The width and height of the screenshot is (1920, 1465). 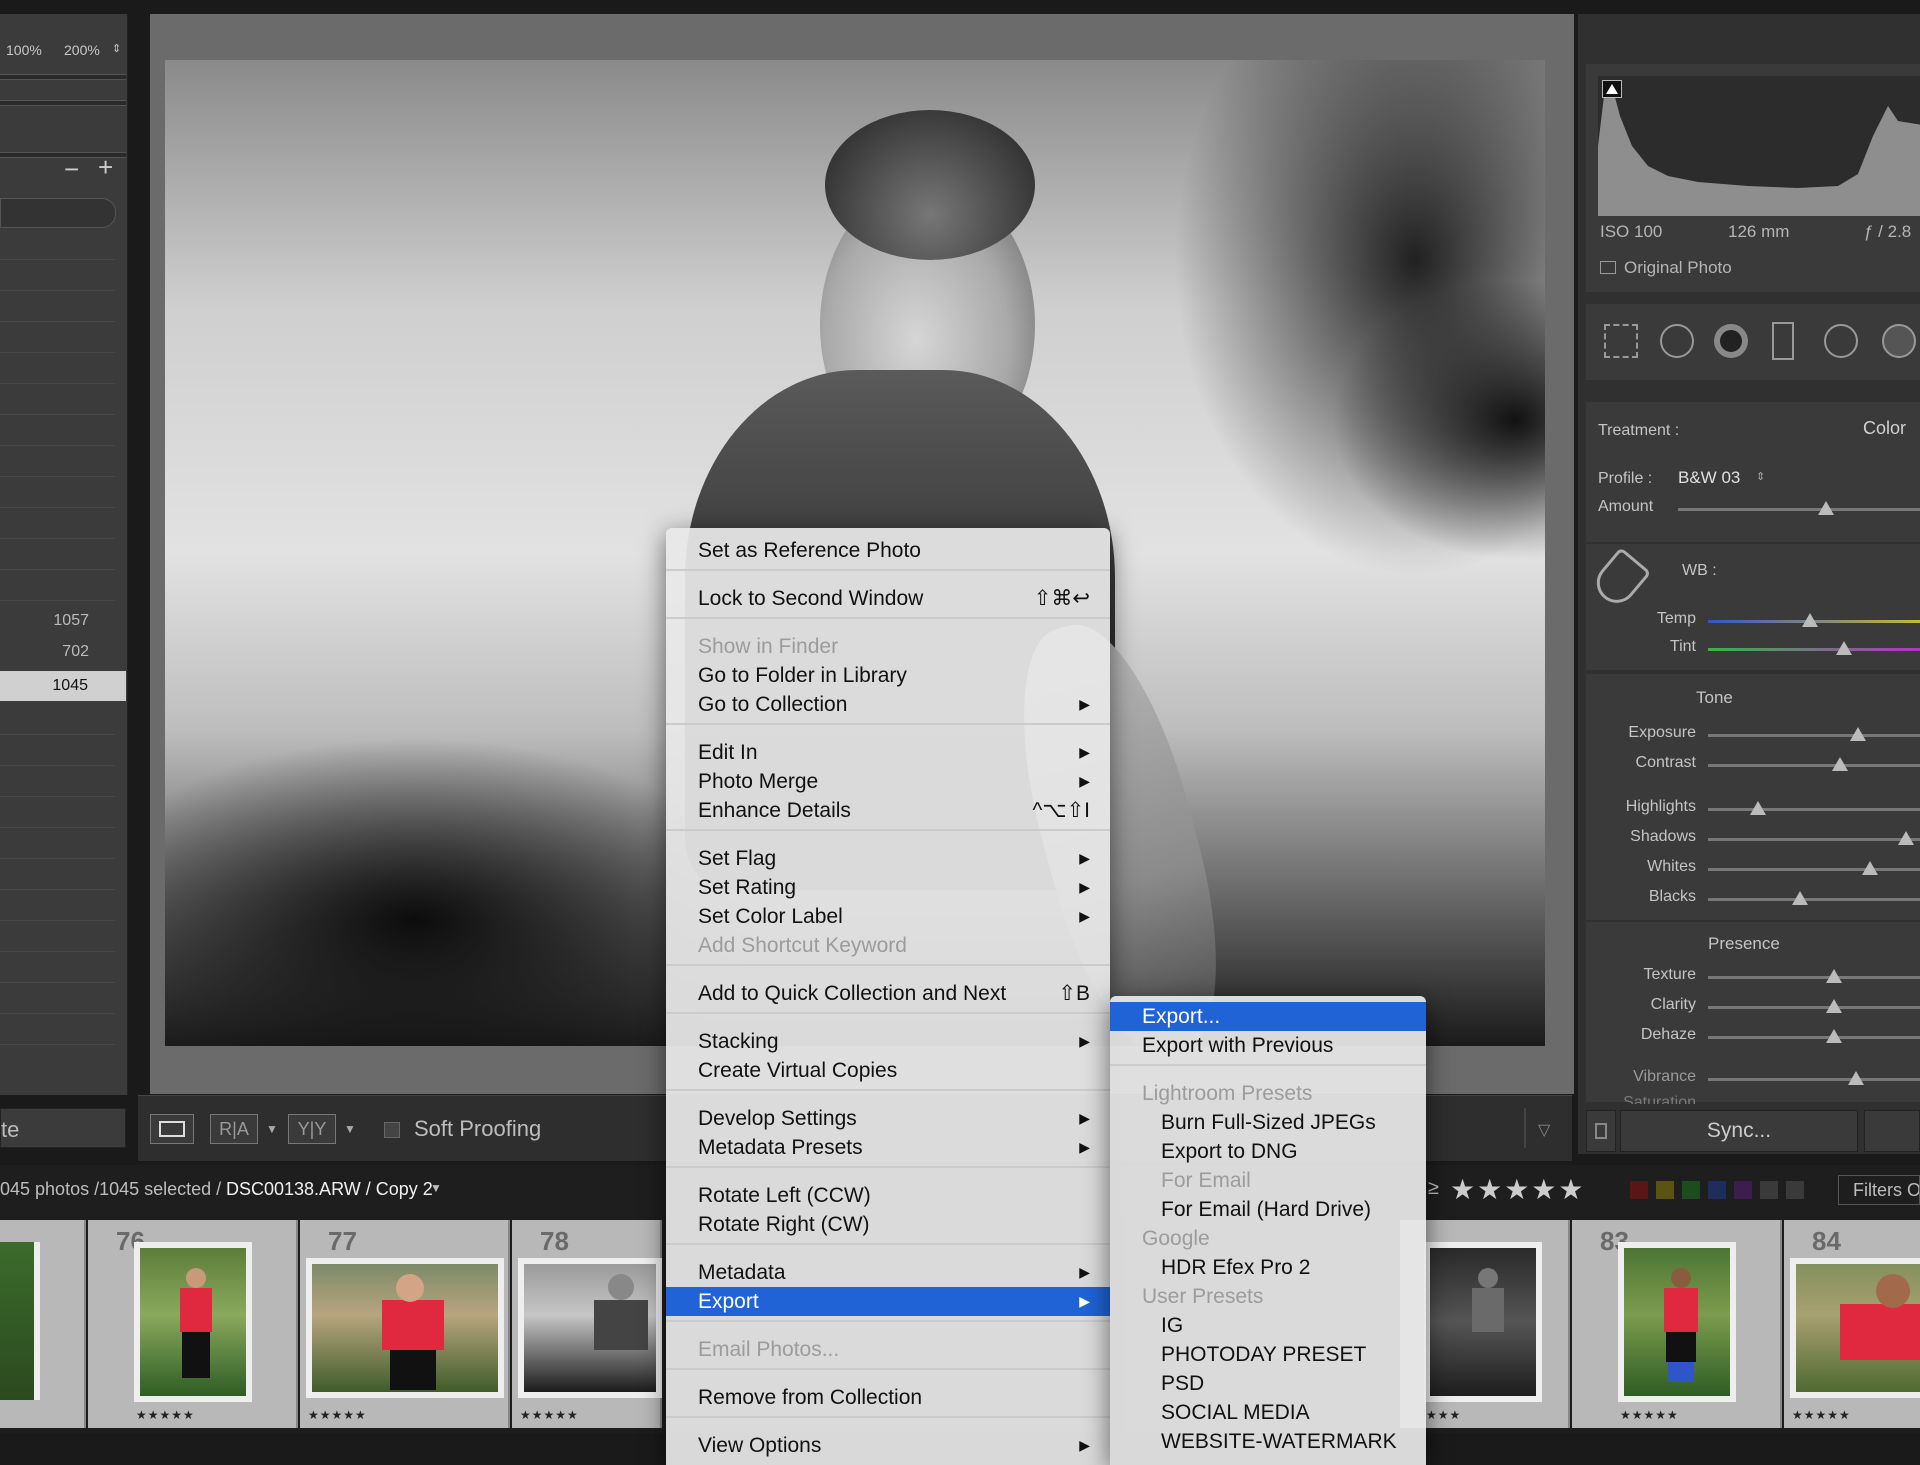 I want to click on red-label-filter, so click(x=1639, y=1190).